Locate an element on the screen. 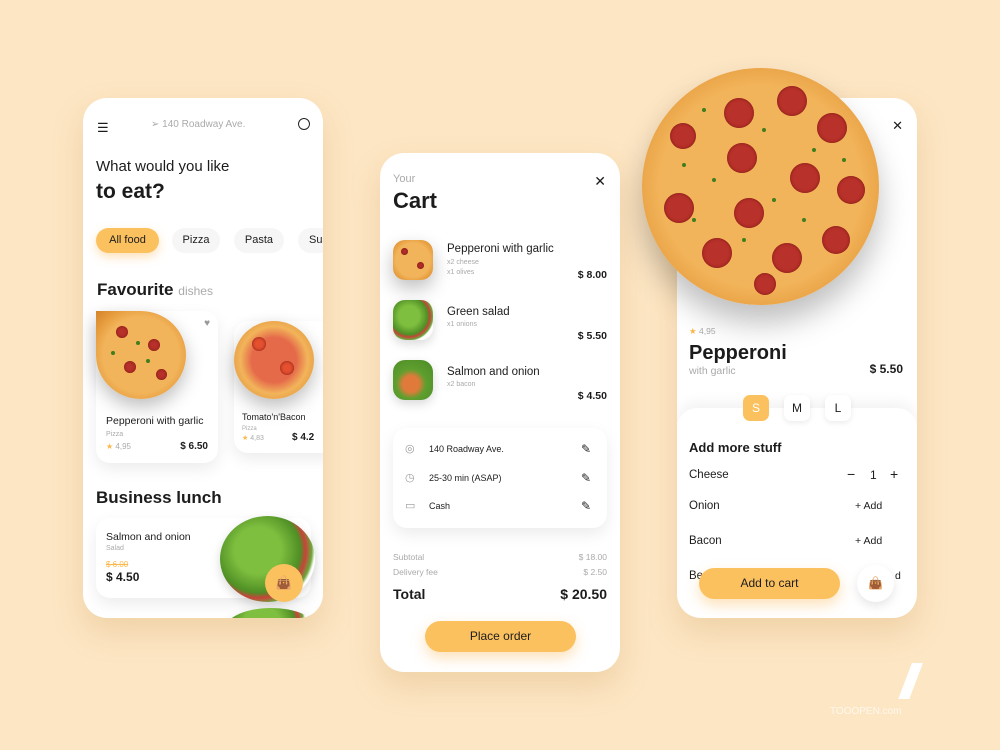 The width and height of the screenshot is (1000, 750). navigation-icon: ➢ is located at coordinates (157, 124).